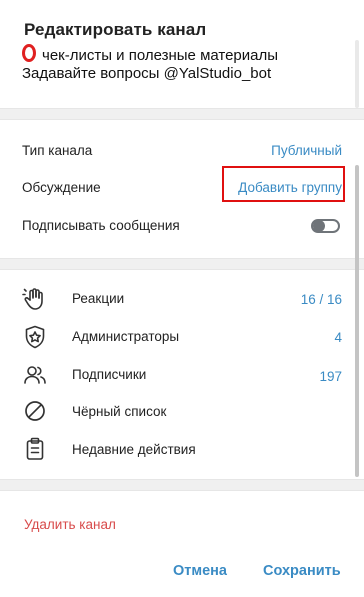 The width and height of the screenshot is (364, 597). What do you see at coordinates (35, 375) in the screenshot?
I see `subscribers-people-icon` at bounding box center [35, 375].